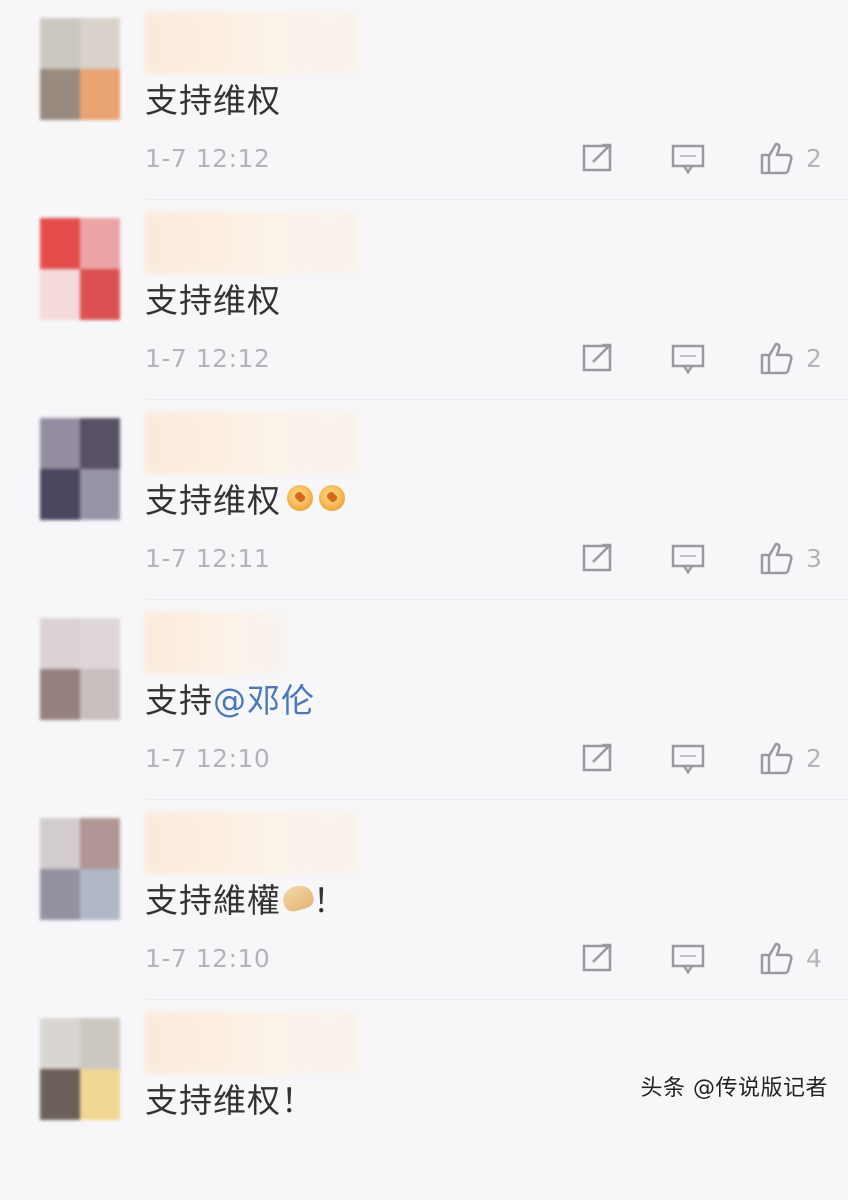 The height and width of the screenshot is (1200, 848). What do you see at coordinates (208, 558) in the screenshot?
I see `comment-time: 1-7 12:11` at bounding box center [208, 558].